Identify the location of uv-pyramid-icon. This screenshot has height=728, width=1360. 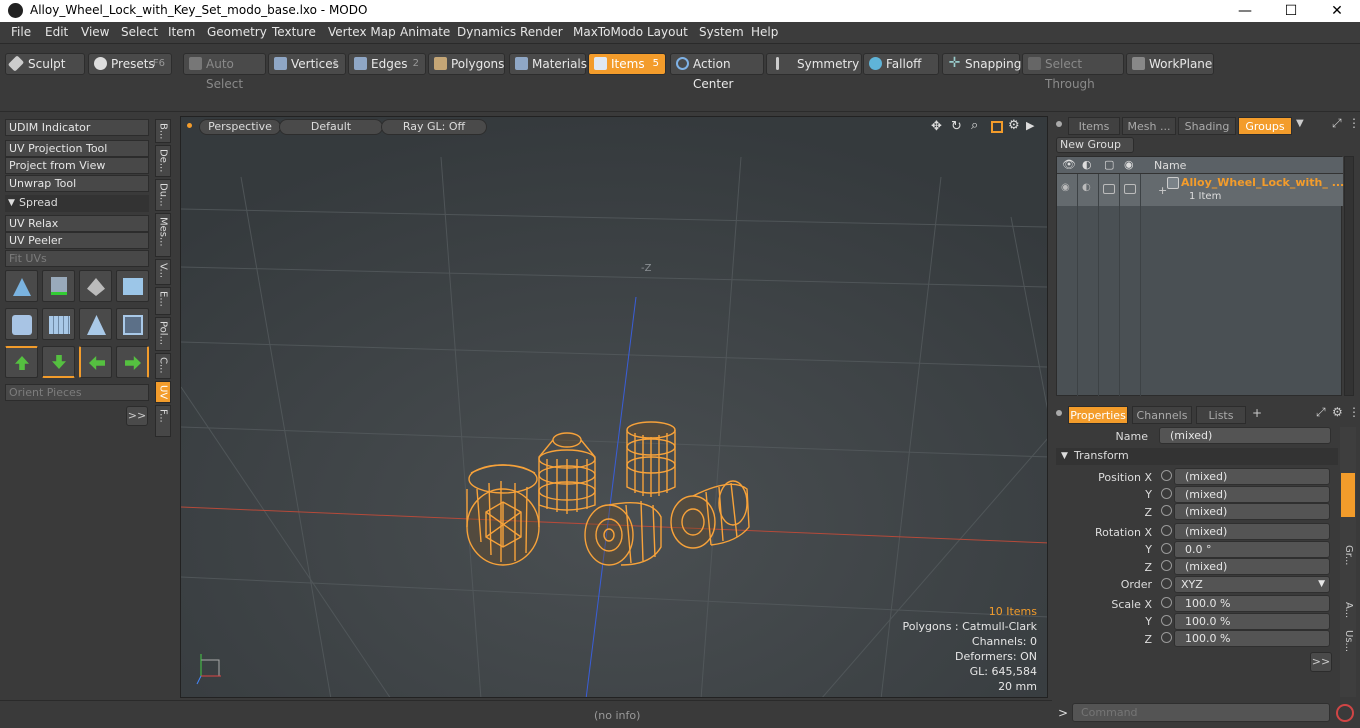
(95, 324).